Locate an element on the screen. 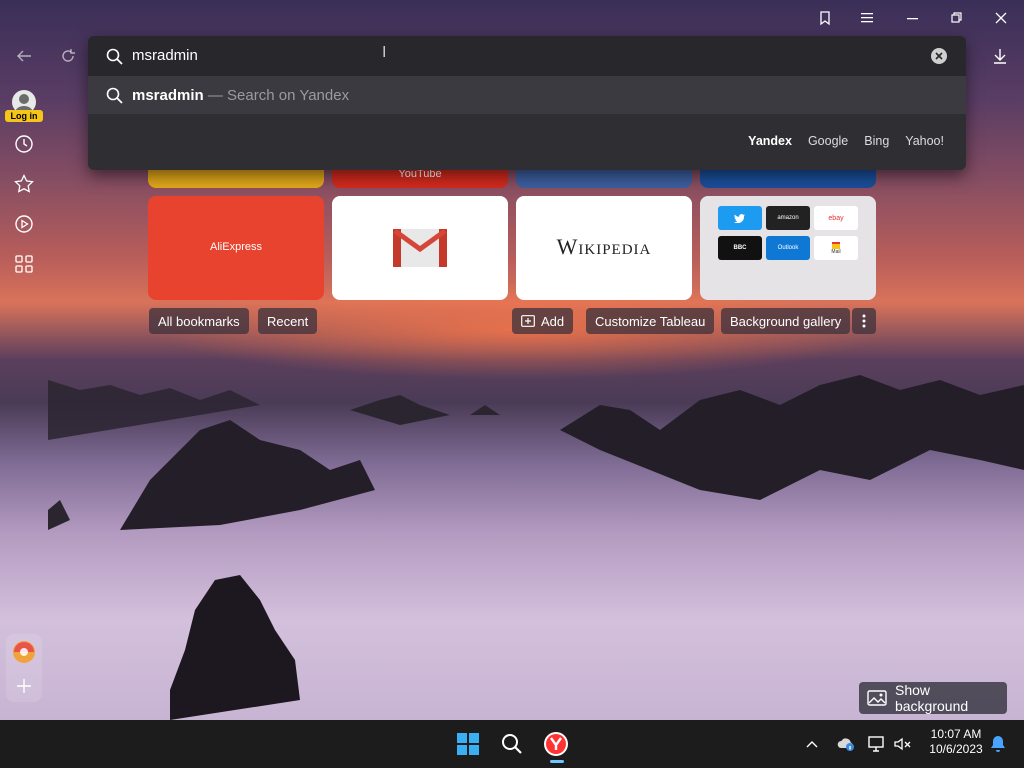 Image resolution: width=1024 pixels, height=768 pixels. tile-wikipedia-label: Wikipedia is located at coordinates (604, 246).